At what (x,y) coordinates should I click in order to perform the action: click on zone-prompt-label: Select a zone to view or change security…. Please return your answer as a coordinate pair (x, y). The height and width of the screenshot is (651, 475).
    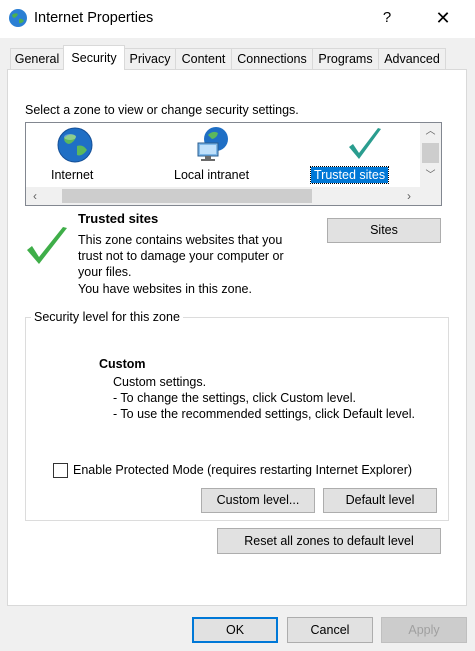
    Looking at the image, I should click on (162, 110).